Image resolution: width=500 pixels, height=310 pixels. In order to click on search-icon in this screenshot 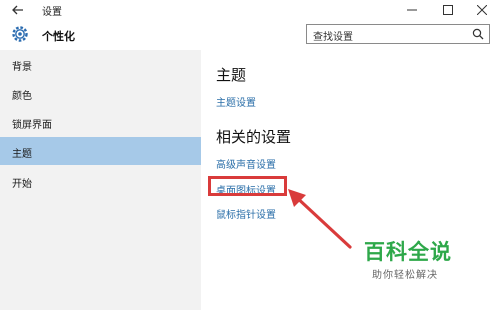, I will do `click(478, 34)`.